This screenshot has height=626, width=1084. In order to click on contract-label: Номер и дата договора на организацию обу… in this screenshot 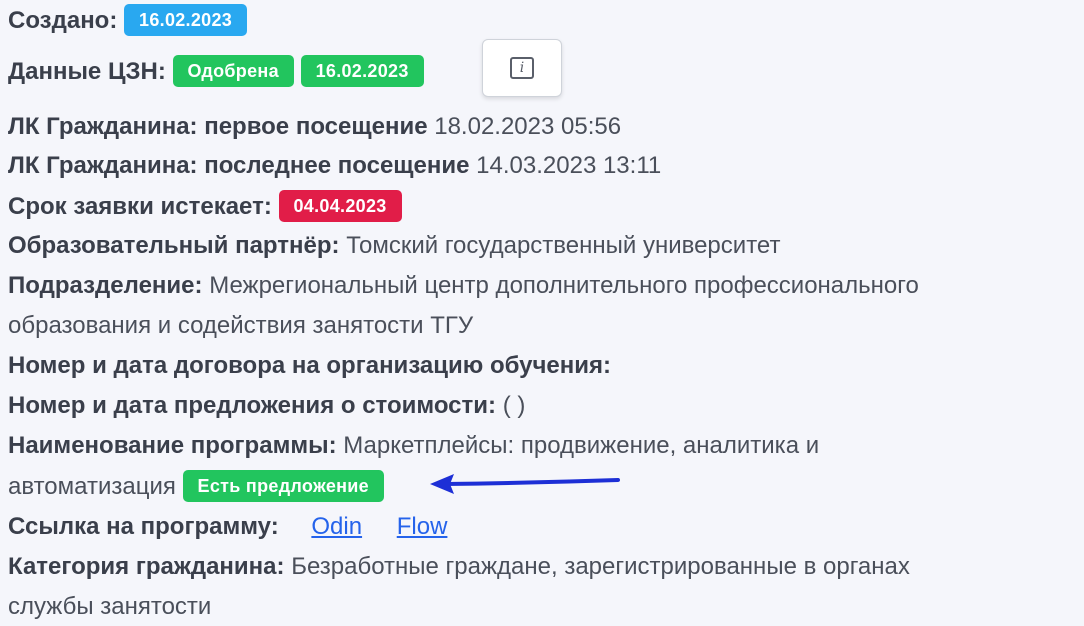, I will do `click(309, 365)`.